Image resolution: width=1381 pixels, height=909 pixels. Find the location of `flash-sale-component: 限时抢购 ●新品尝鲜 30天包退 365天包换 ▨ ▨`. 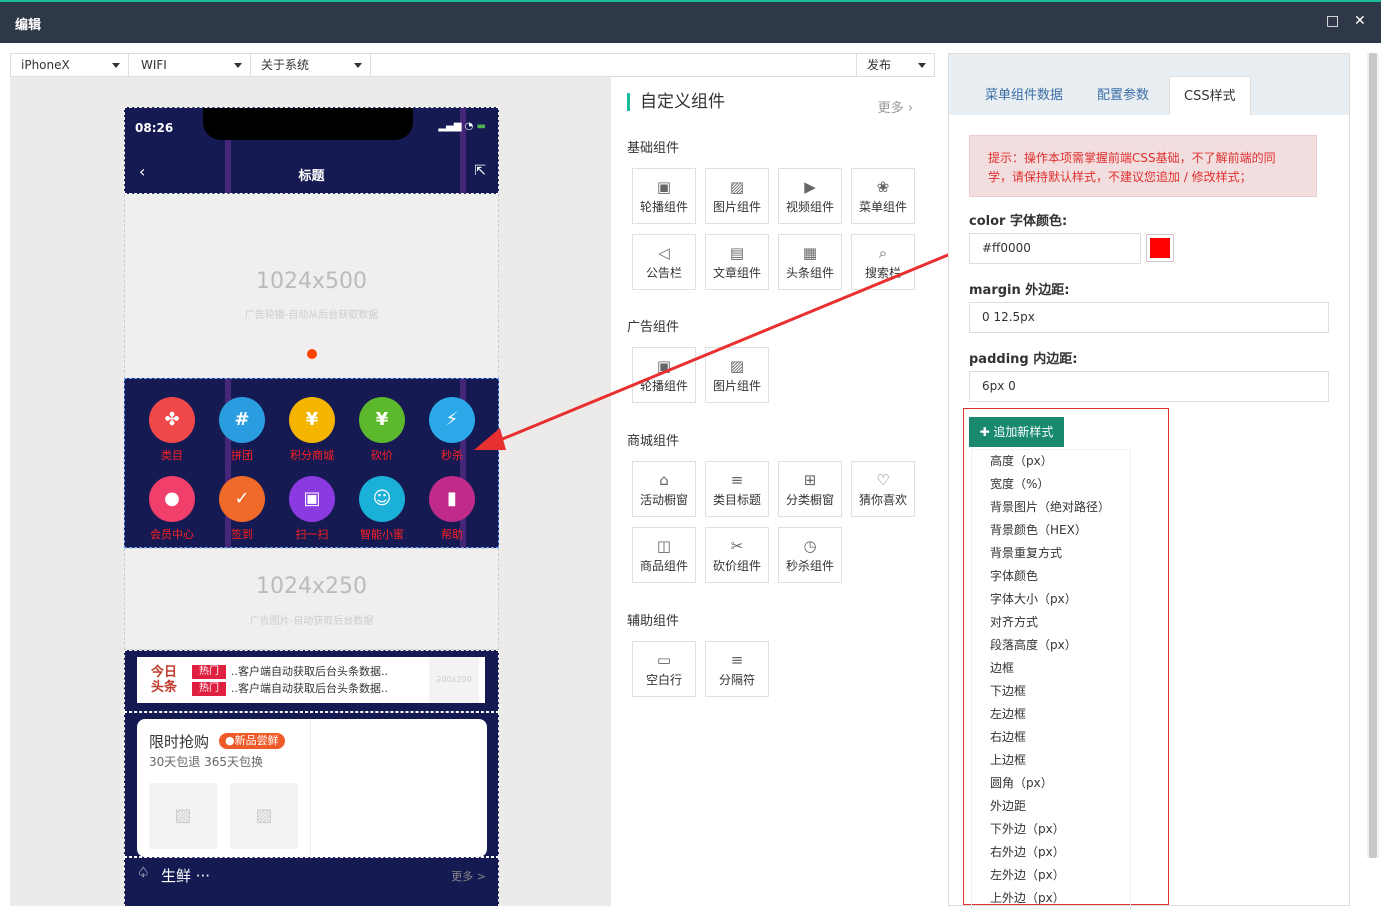

flash-sale-component: 限时抢购 ●新品尝鲜 30天包退 365天包换 ▨ ▨ is located at coordinates (311, 784).